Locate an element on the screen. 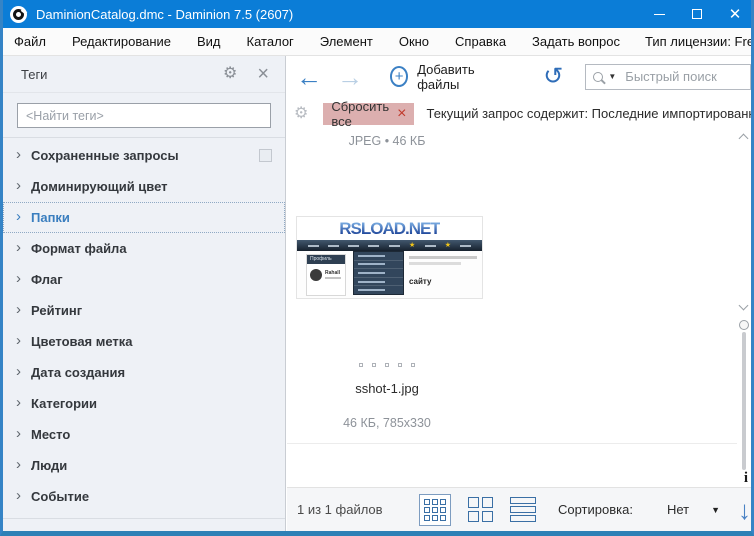 The width and height of the screenshot is (754, 536). add-files-label: Добавить файлы is located at coordinates (446, 76).